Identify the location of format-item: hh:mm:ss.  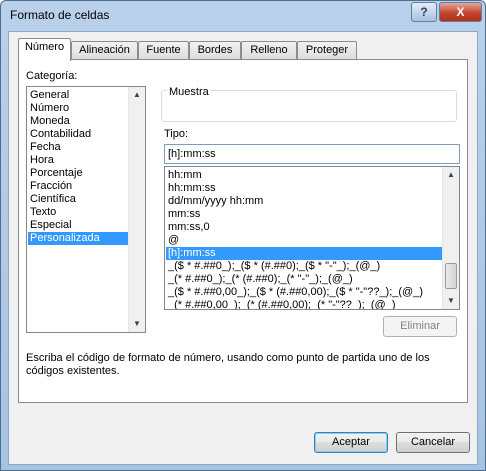
(304, 188).